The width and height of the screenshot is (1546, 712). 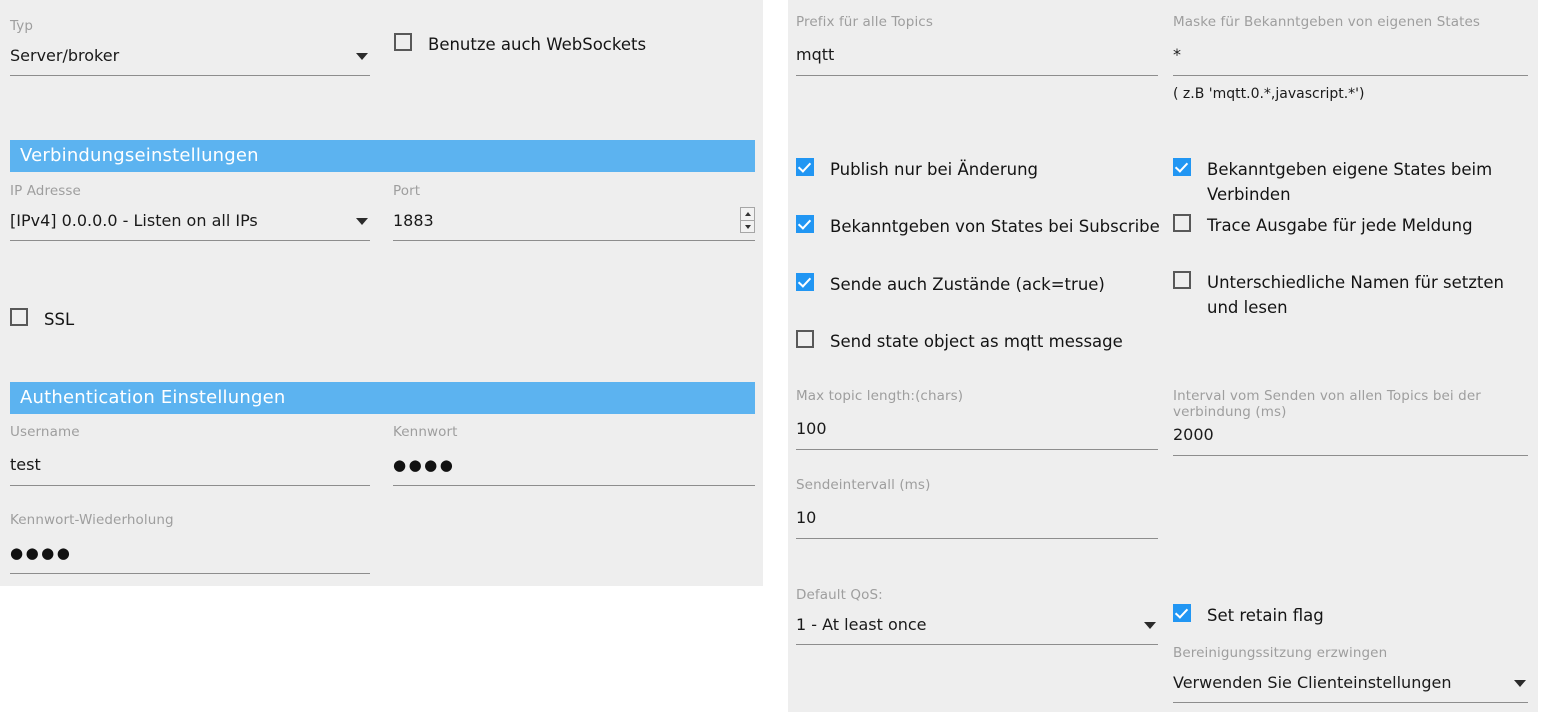 I want to click on checkbox-label-publish-states-on-subscribe: Bekanntgeben von States bei Subscribe, so click(x=995, y=226).